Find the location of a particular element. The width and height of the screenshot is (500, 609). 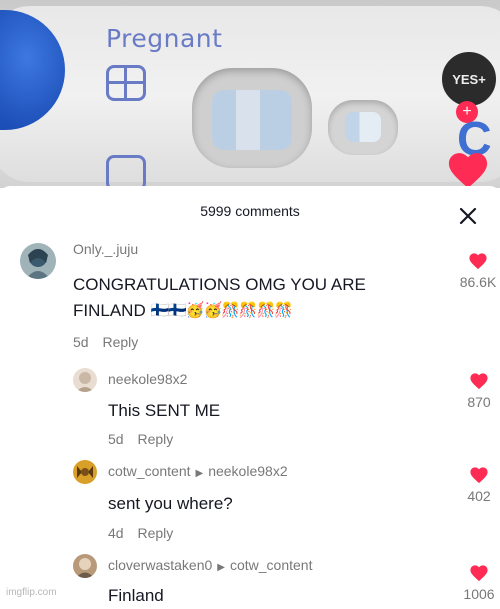

watermark: imgflip.com is located at coordinates (31, 592).